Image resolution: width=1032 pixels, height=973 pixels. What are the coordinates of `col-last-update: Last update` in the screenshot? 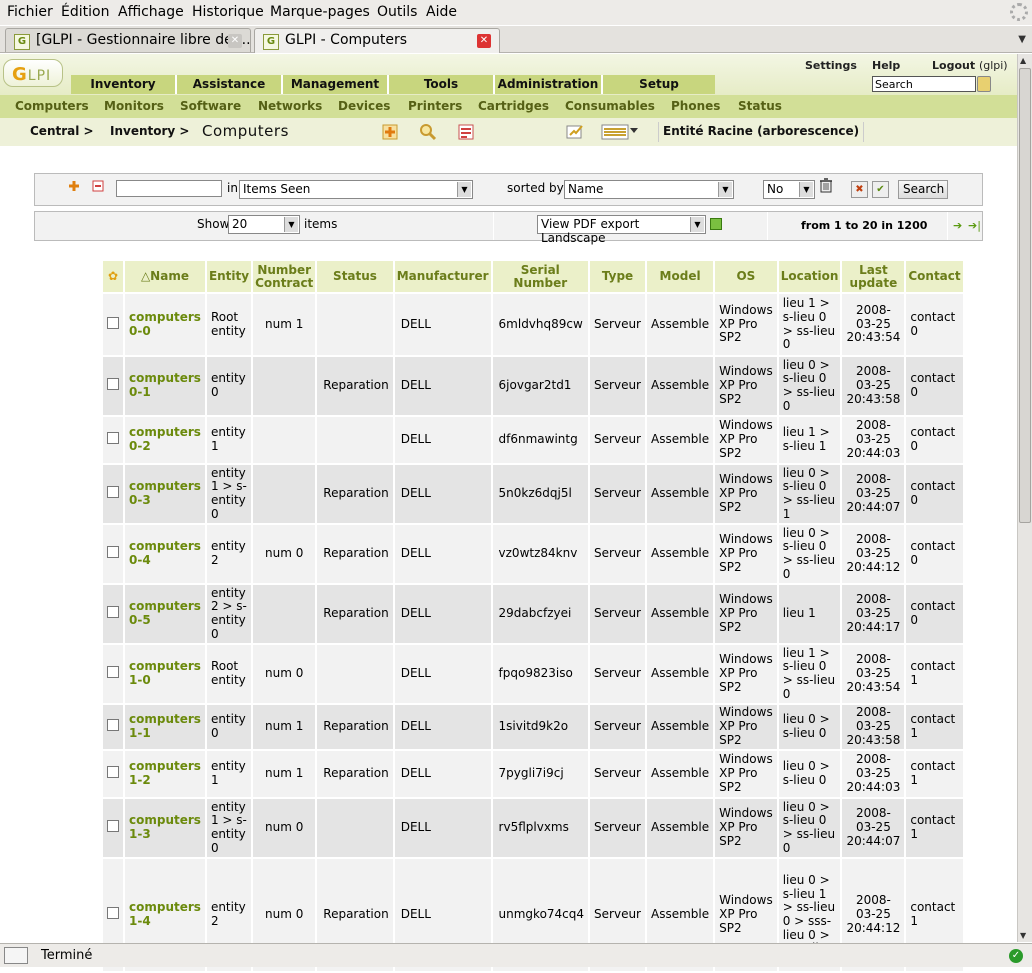 It's located at (873, 276).